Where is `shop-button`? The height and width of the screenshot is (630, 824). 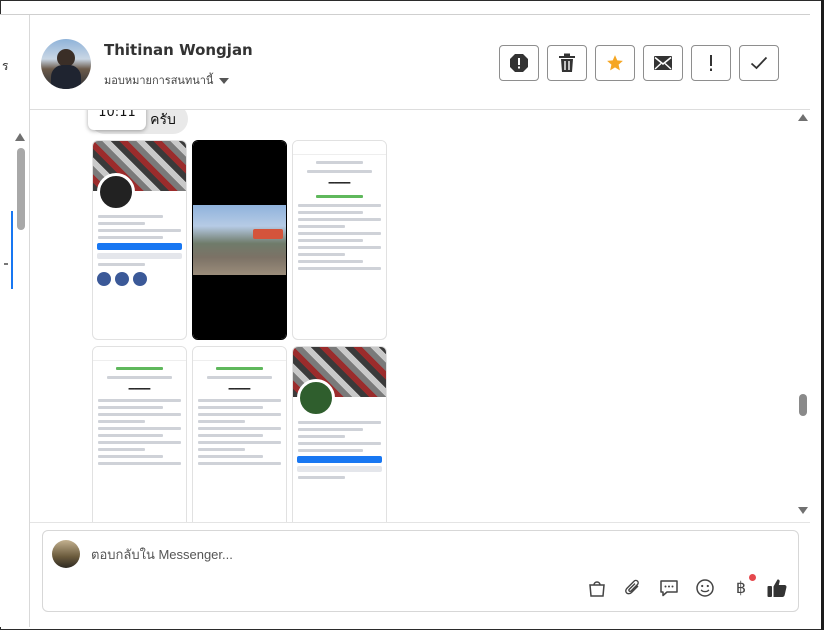
shop-button is located at coordinates (597, 588).